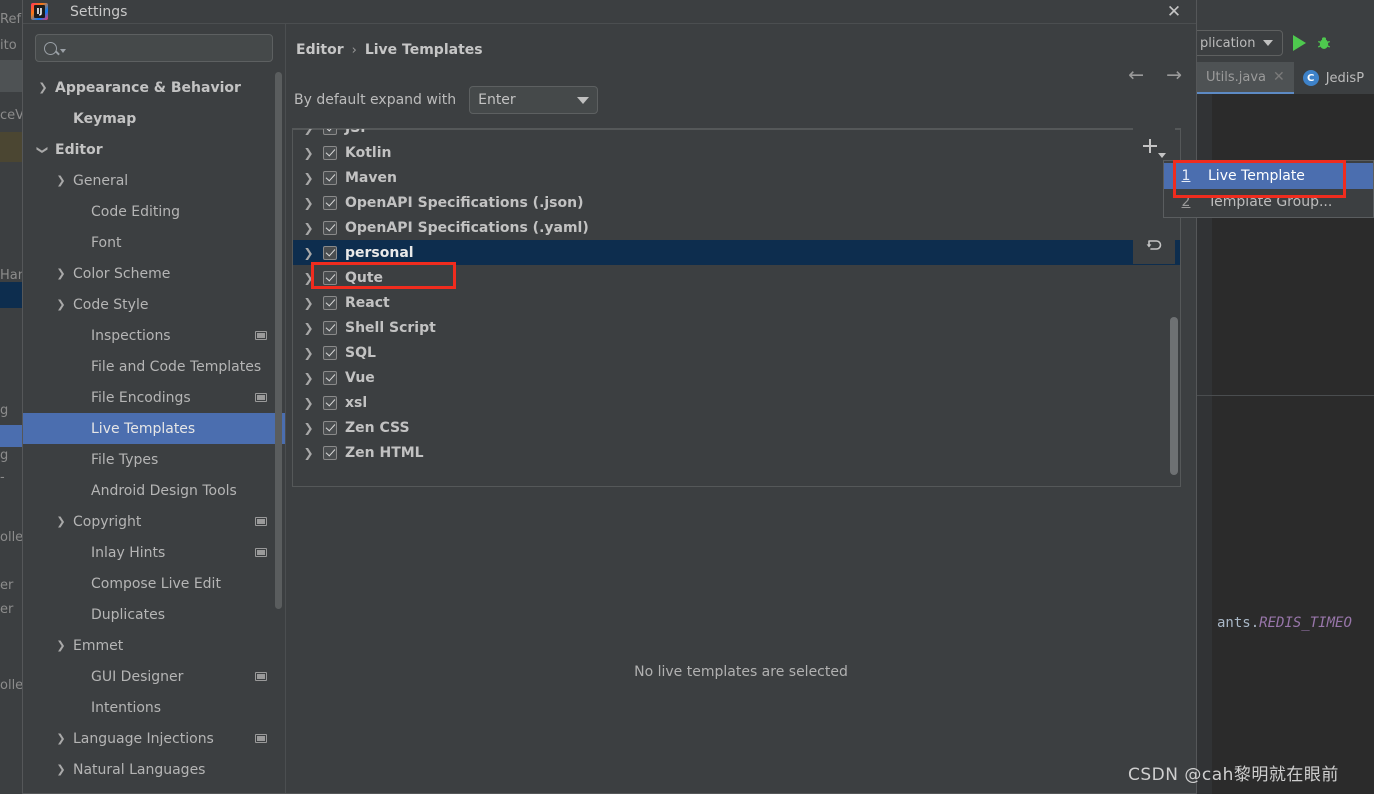 The width and height of the screenshot is (1374, 794). I want to click on add-button, so click(1154, 146).